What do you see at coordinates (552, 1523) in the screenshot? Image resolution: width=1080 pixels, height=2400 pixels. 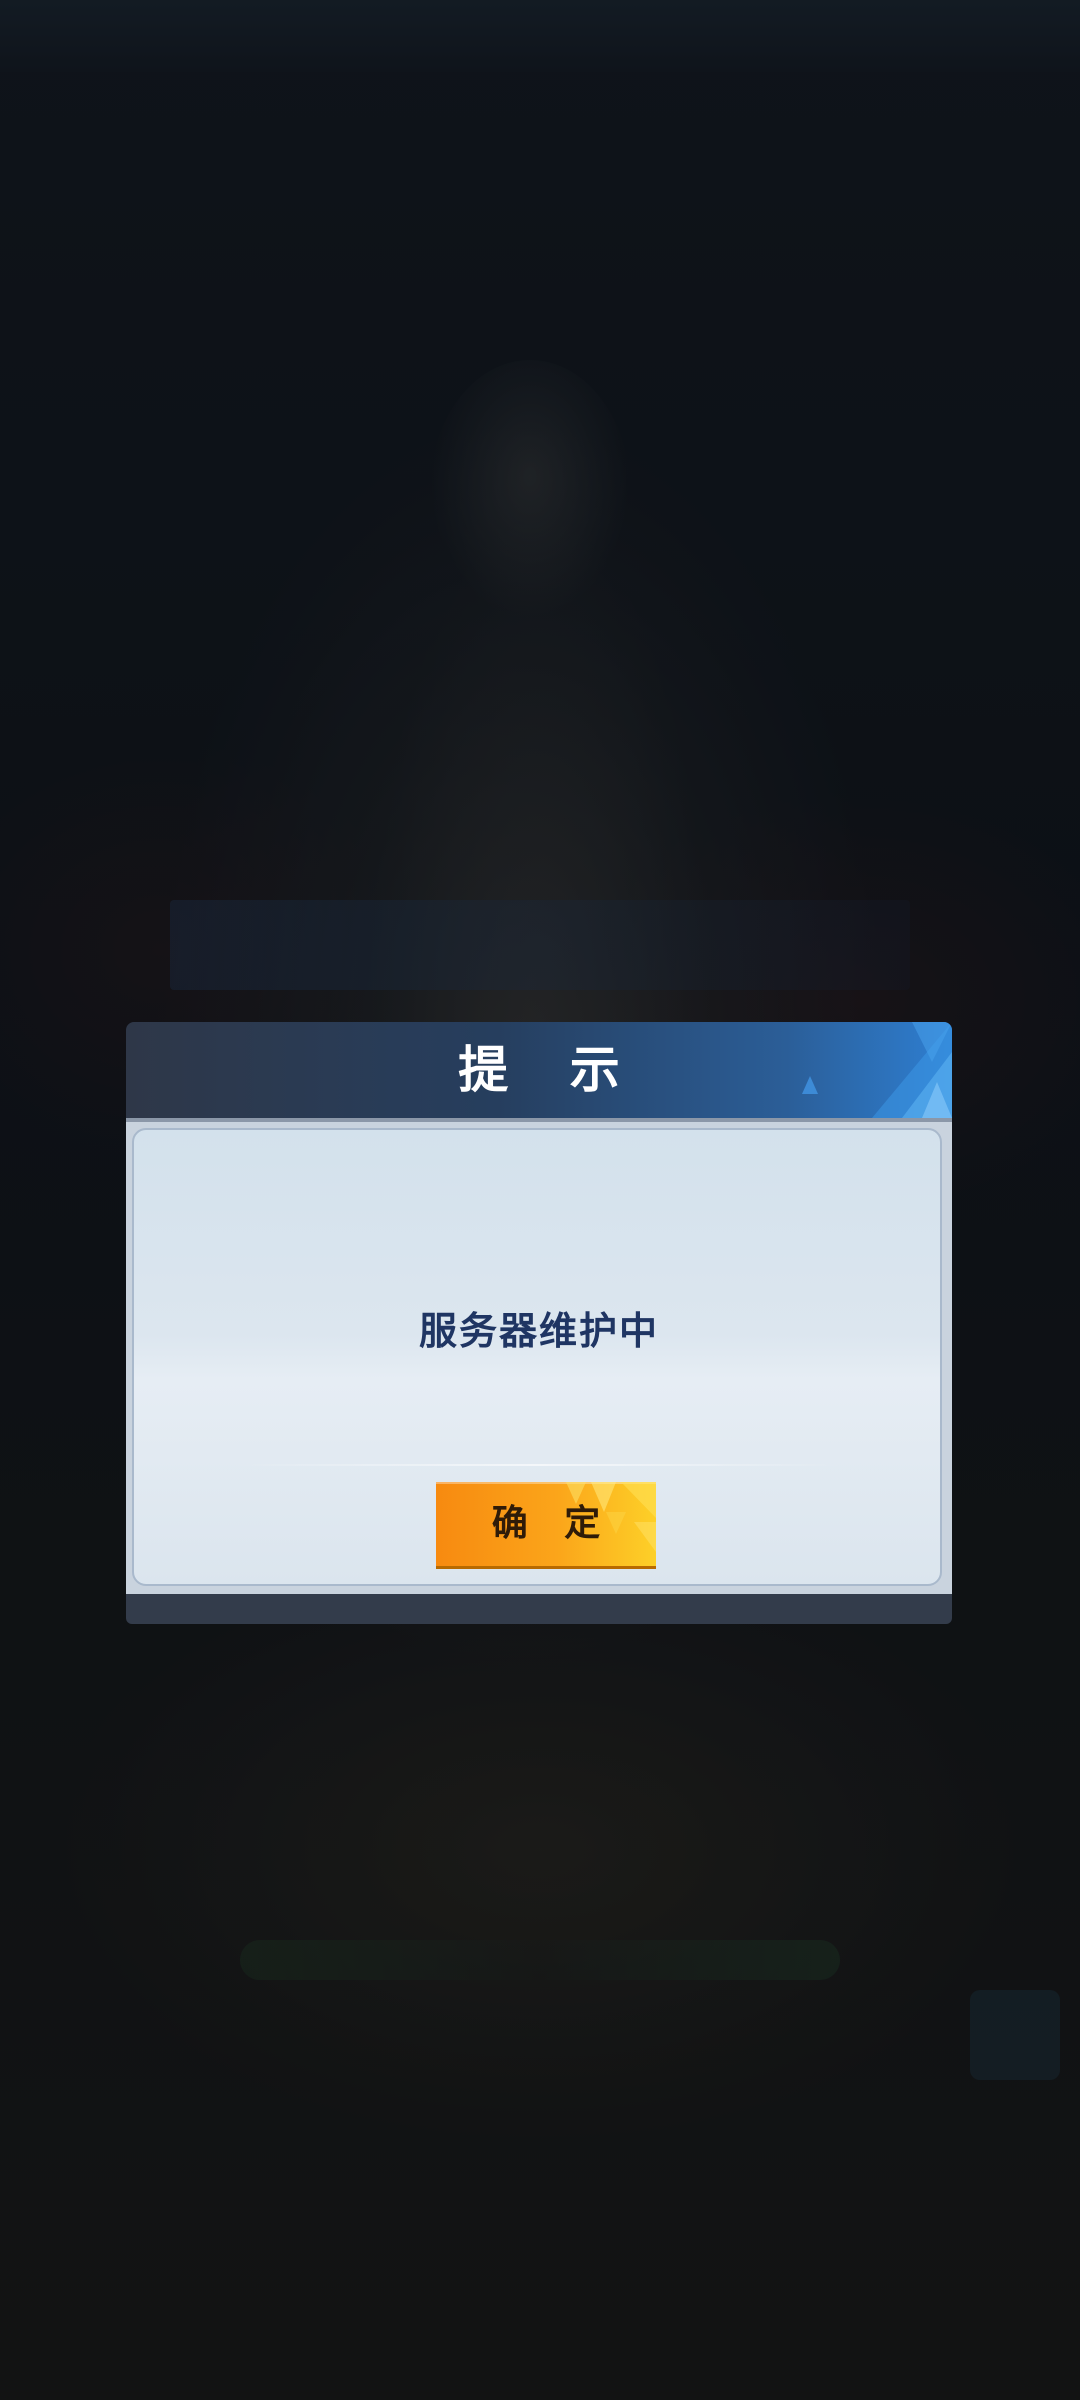 I see `confirm-button-label: 确 定` at bounding box center [552, 1523].